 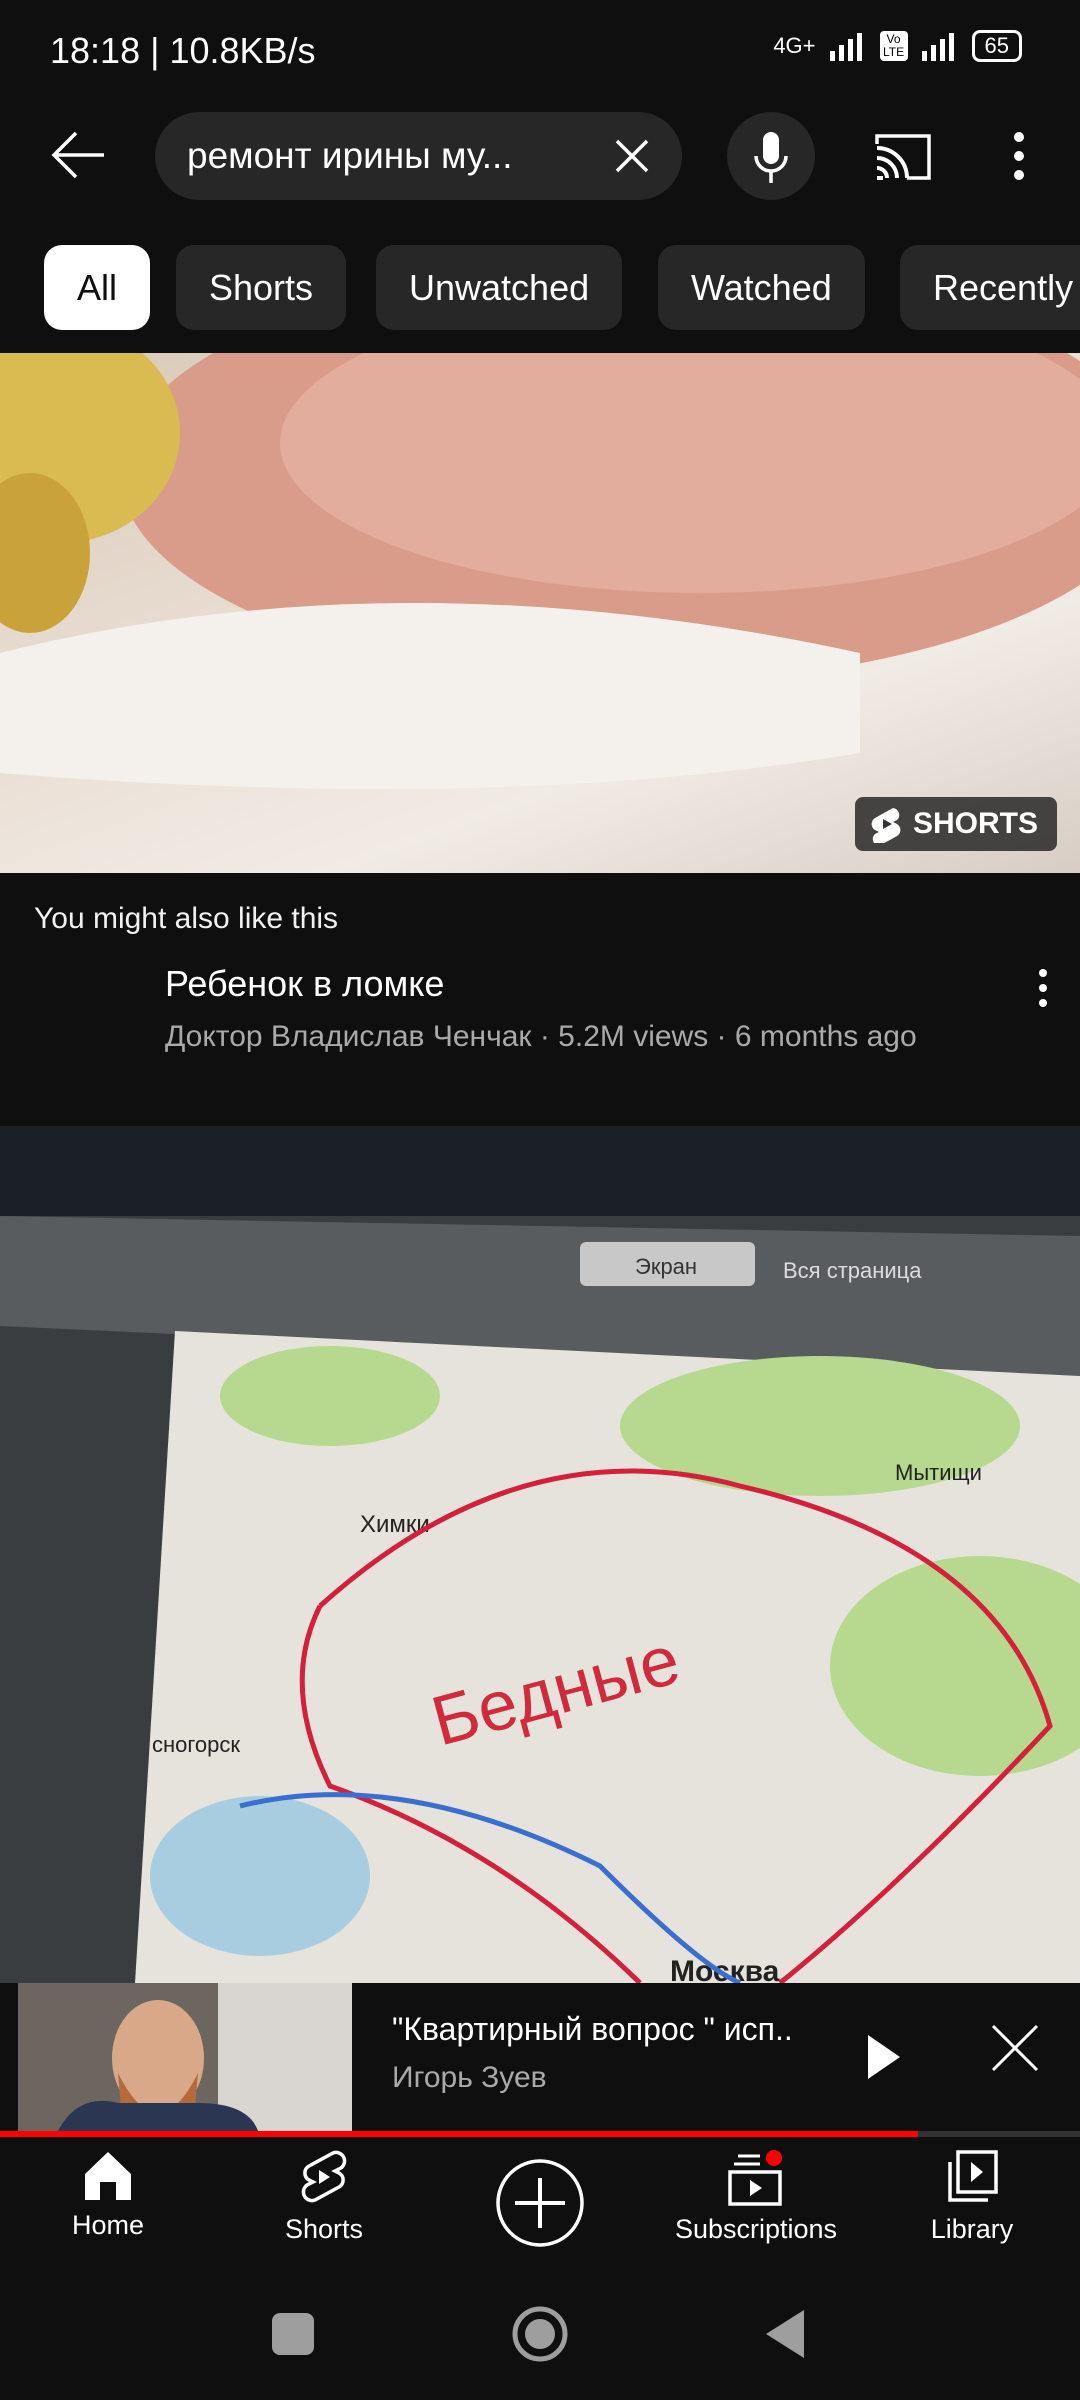 I want to click on notification-badge, so click(x=774, y=2158).